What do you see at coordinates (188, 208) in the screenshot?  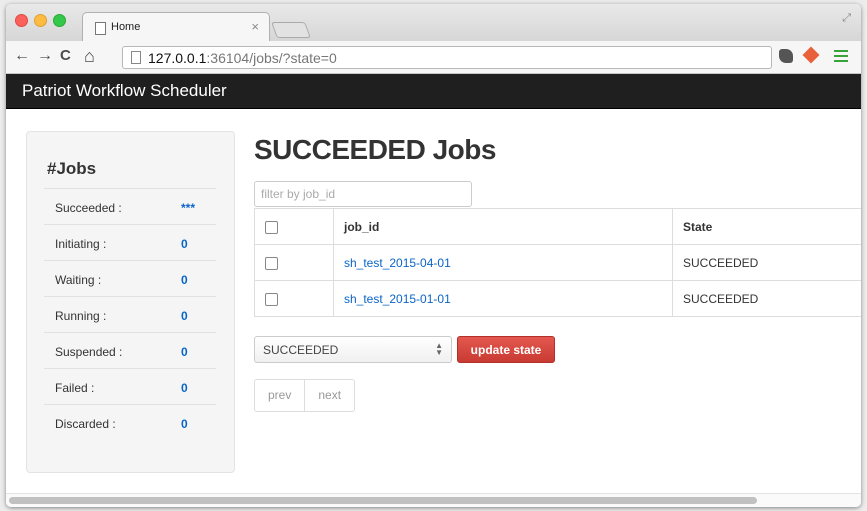 I see `sidebar-item-count: ***` at bounding box center [188, 208].